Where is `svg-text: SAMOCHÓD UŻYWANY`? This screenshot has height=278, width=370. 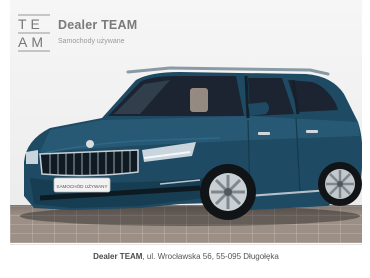
svg-text: SAMOCHÓD UŻYWANY is located at coordinates (81, 186).